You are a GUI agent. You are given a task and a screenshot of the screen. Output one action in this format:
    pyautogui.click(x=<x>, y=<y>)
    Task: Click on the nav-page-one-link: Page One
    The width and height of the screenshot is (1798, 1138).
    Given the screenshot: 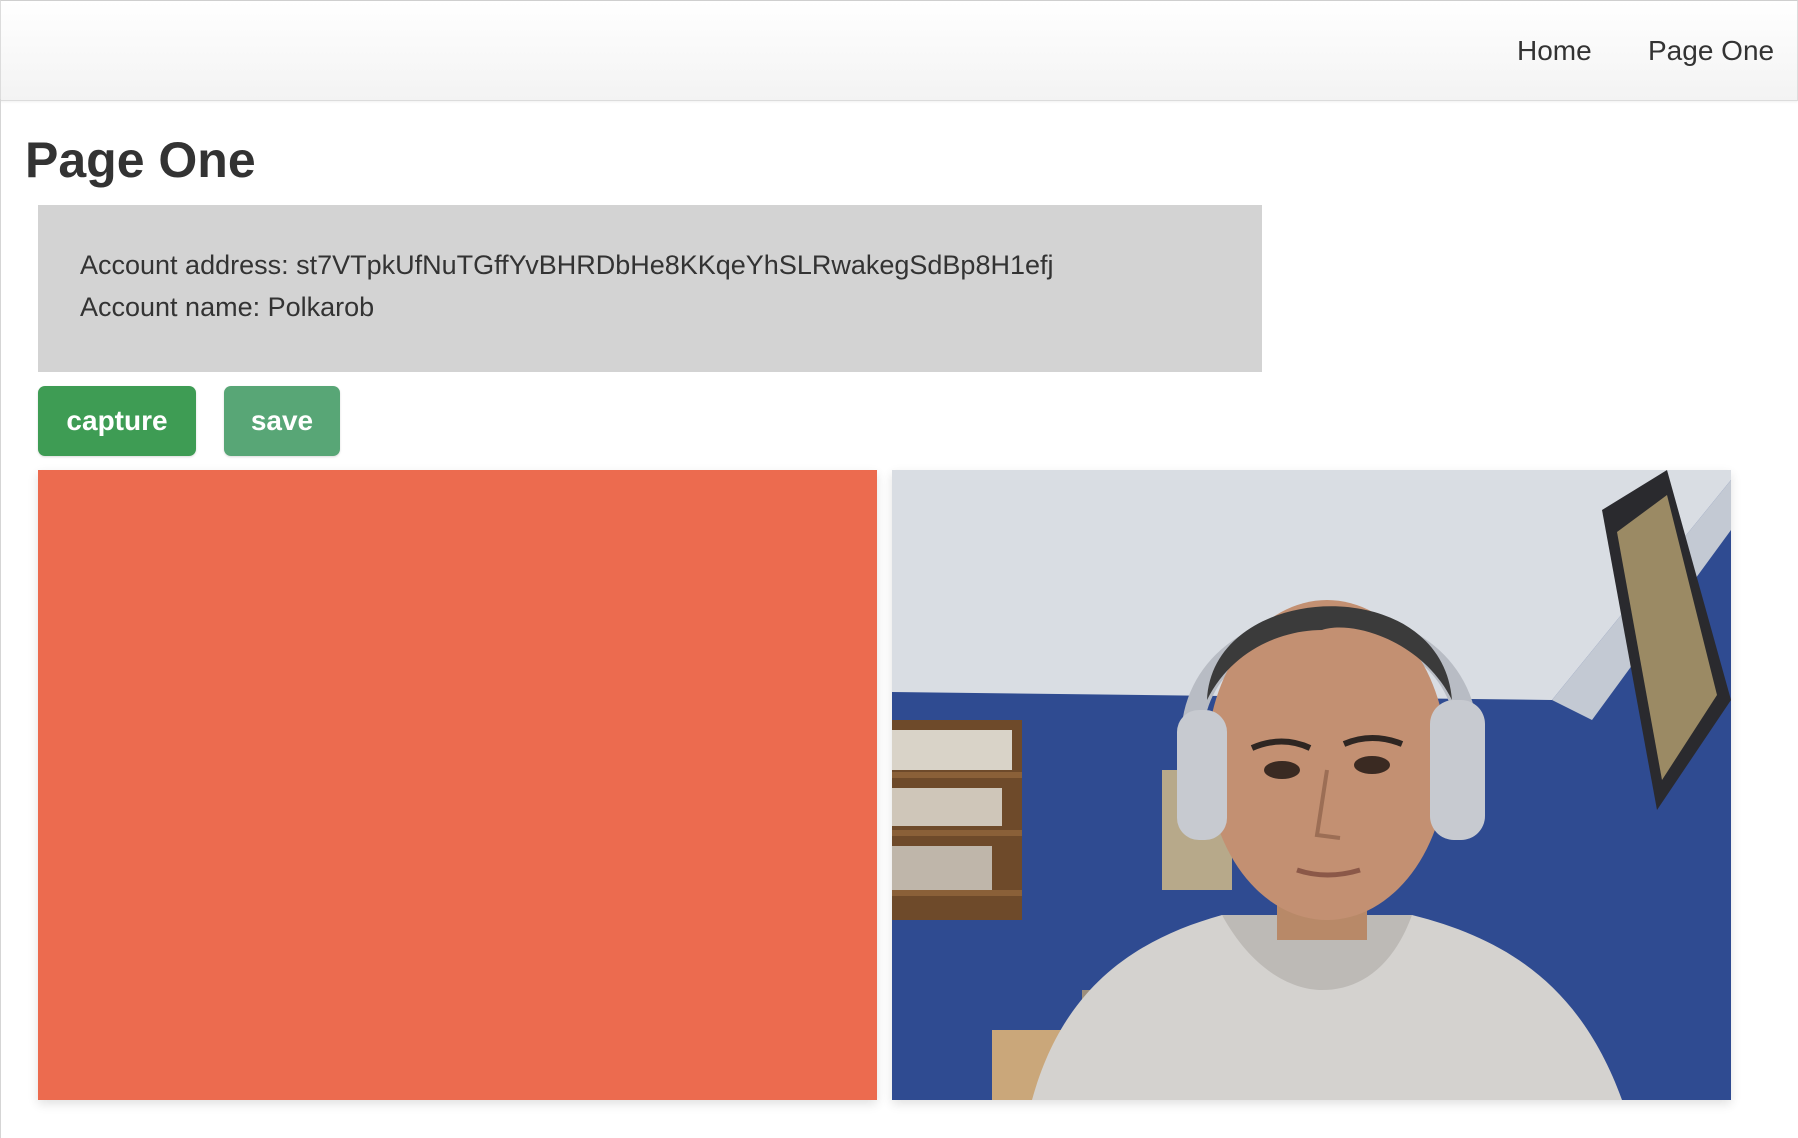 What is the action you would take?
    pyautogui.click(x=1711, y=51)
    